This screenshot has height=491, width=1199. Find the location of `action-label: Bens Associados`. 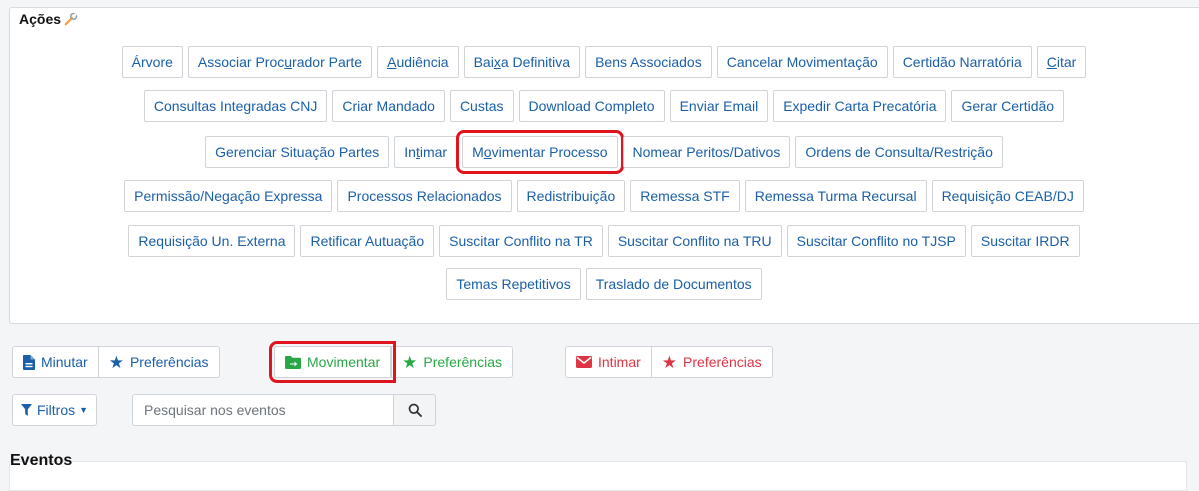

action-label: Bens Associados is located at coordinates (648, 62).